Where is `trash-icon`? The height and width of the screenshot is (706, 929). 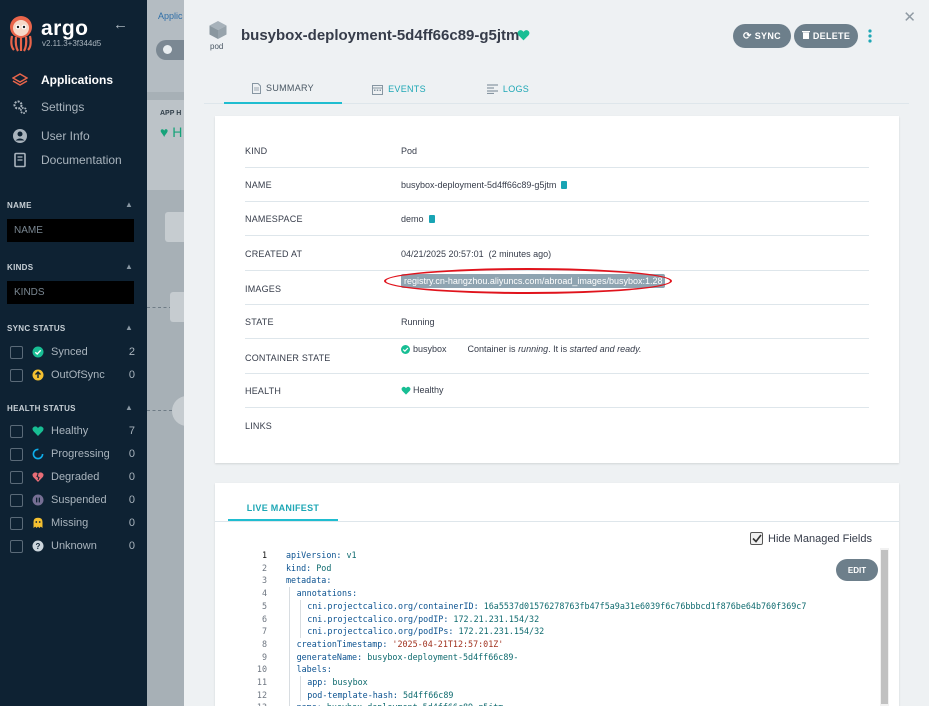 trash-icon is located at coordinates (805, 36).